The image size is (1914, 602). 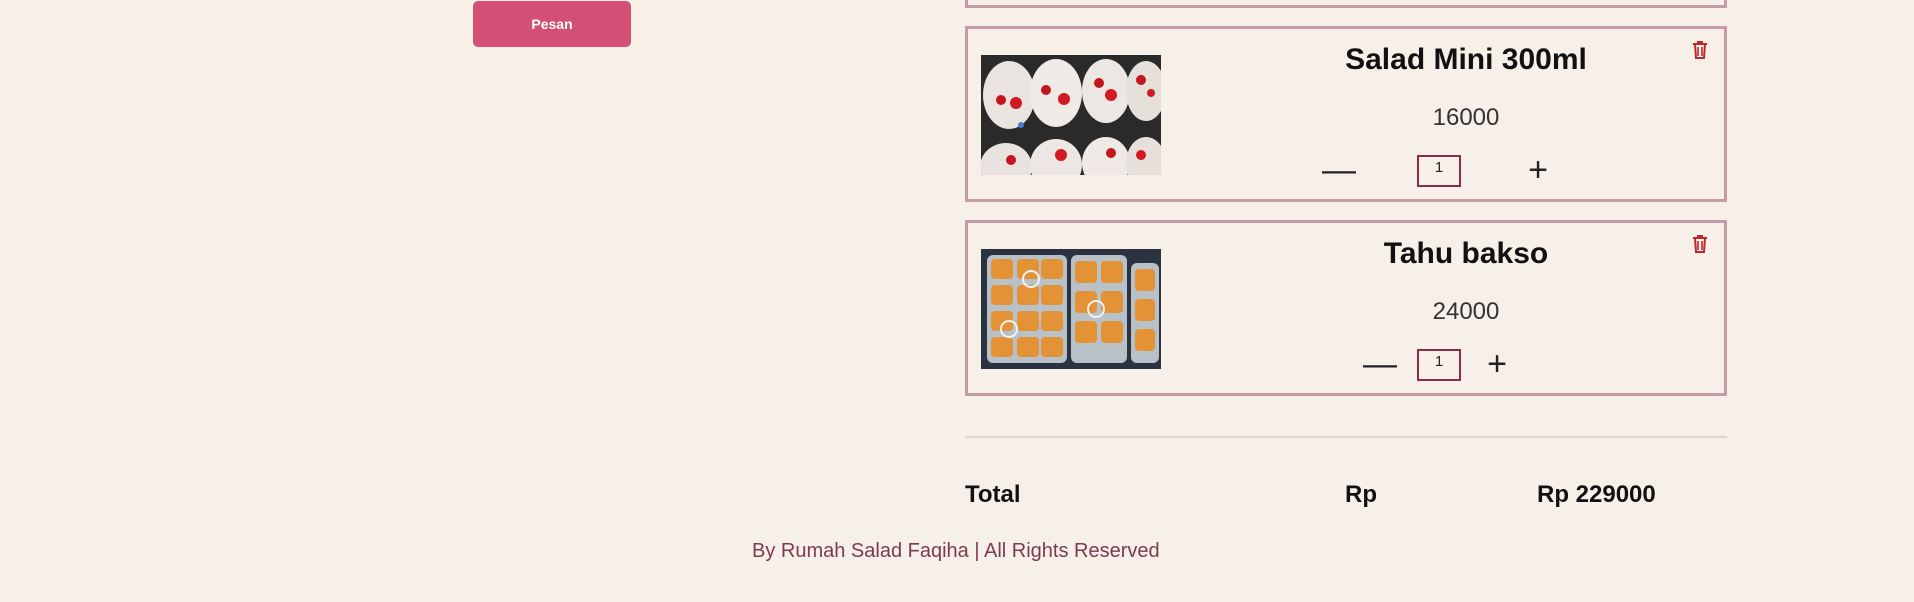 I want to click on product-name: Tahu bakso, so click(x=1466, y=253).